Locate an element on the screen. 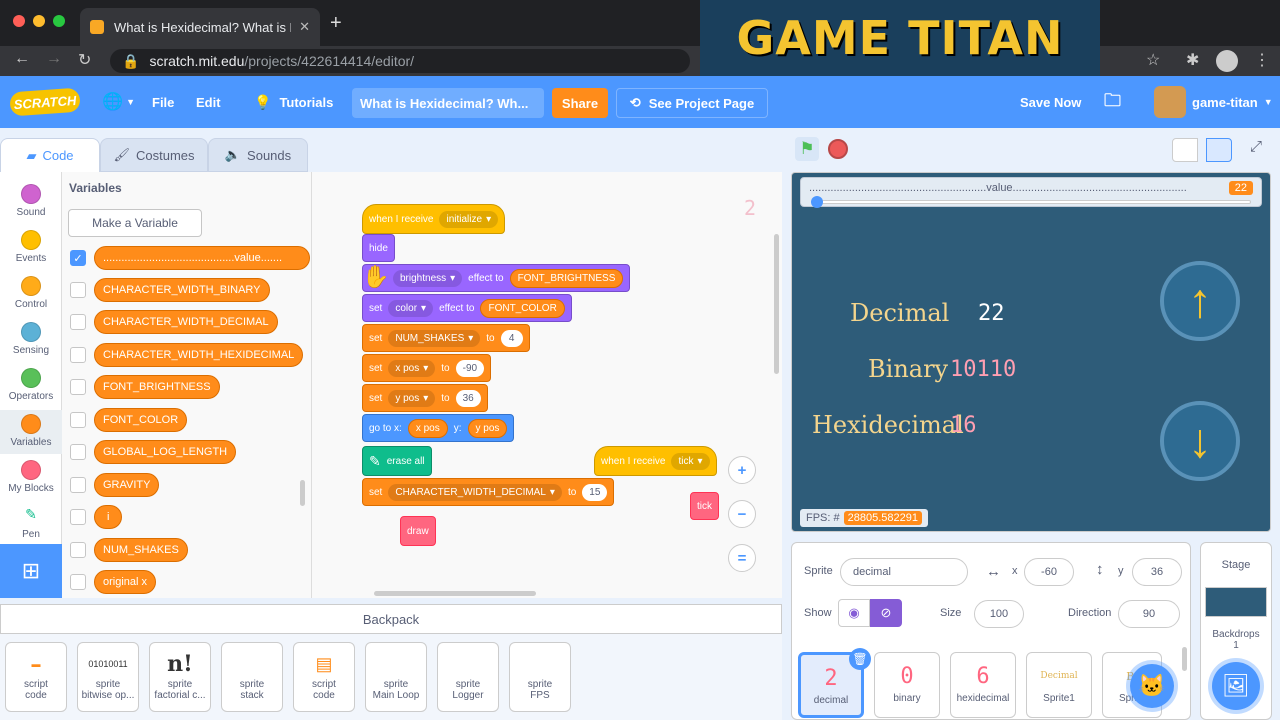  set-effect-block: set color ▾ effect to FONT_COLOR is located at coordinates (467, 308).